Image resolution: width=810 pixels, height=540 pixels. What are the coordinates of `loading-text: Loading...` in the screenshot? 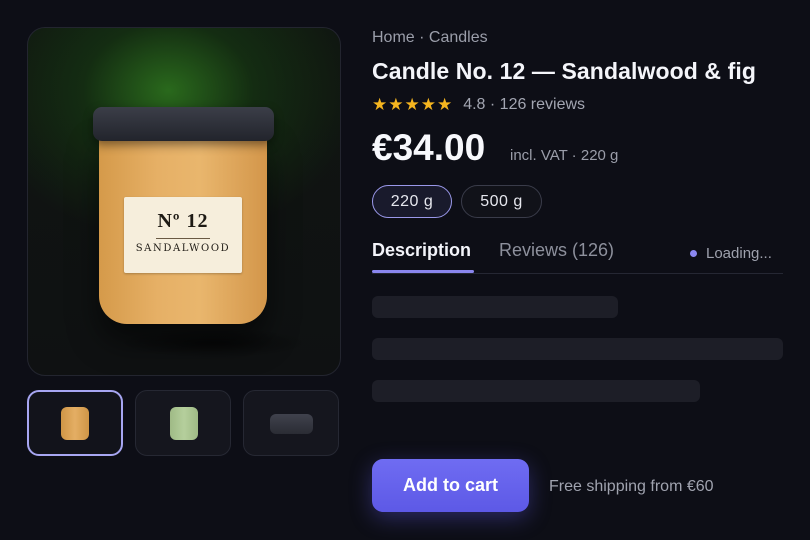 It's located at (739, 253).